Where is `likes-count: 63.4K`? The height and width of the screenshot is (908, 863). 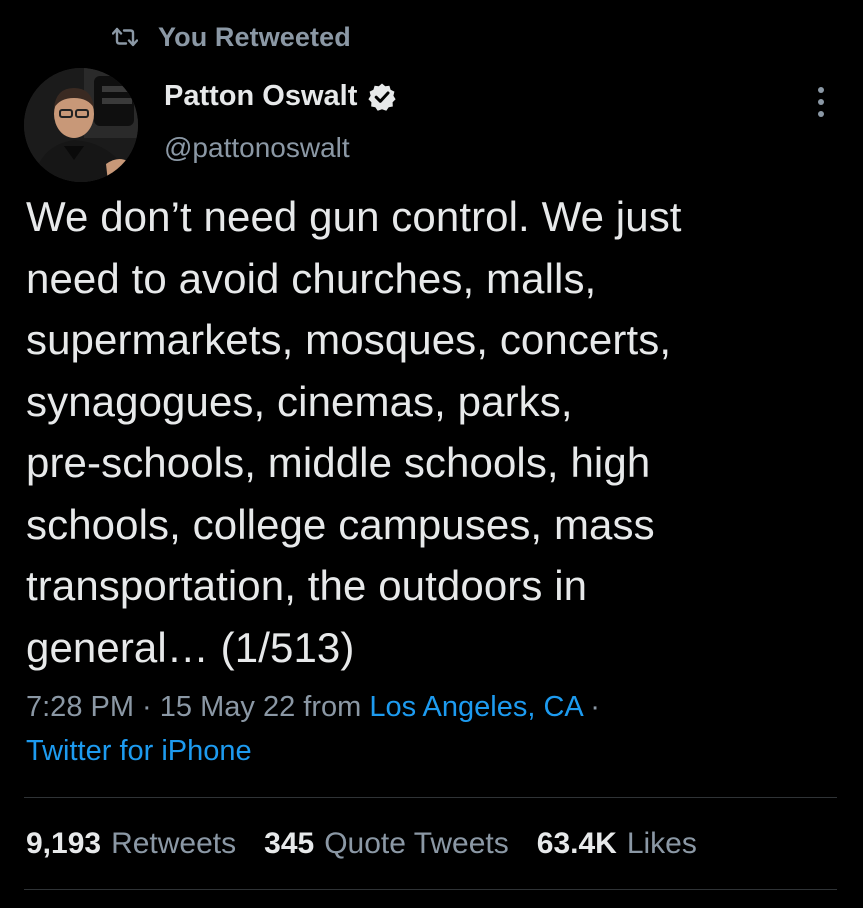
likes-count: 63.4K is located at coordinates (576, 843).